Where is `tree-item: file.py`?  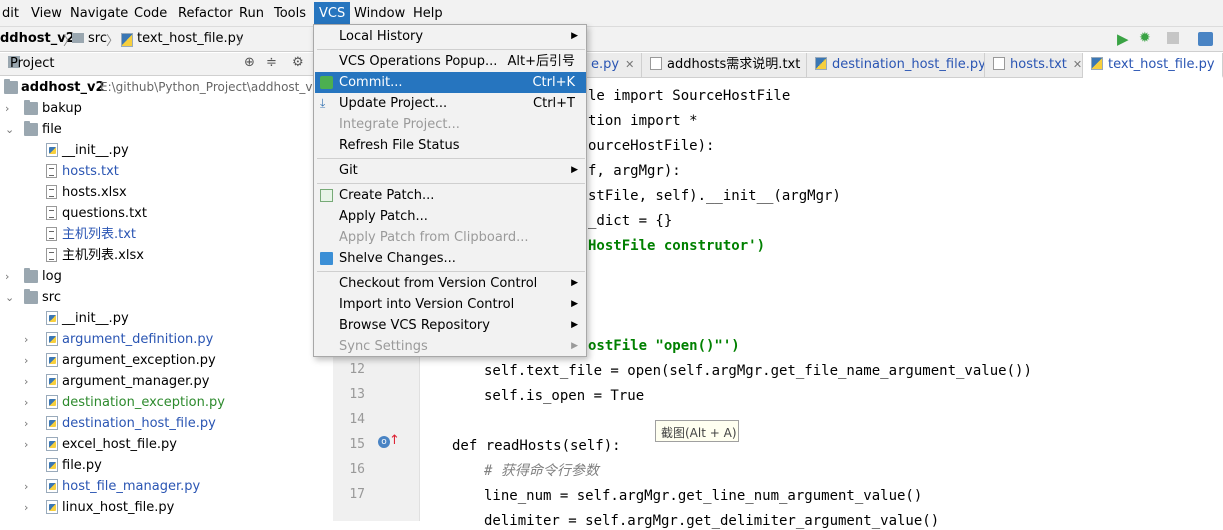
tree-item: file.py is located at coordinates (166, 465).